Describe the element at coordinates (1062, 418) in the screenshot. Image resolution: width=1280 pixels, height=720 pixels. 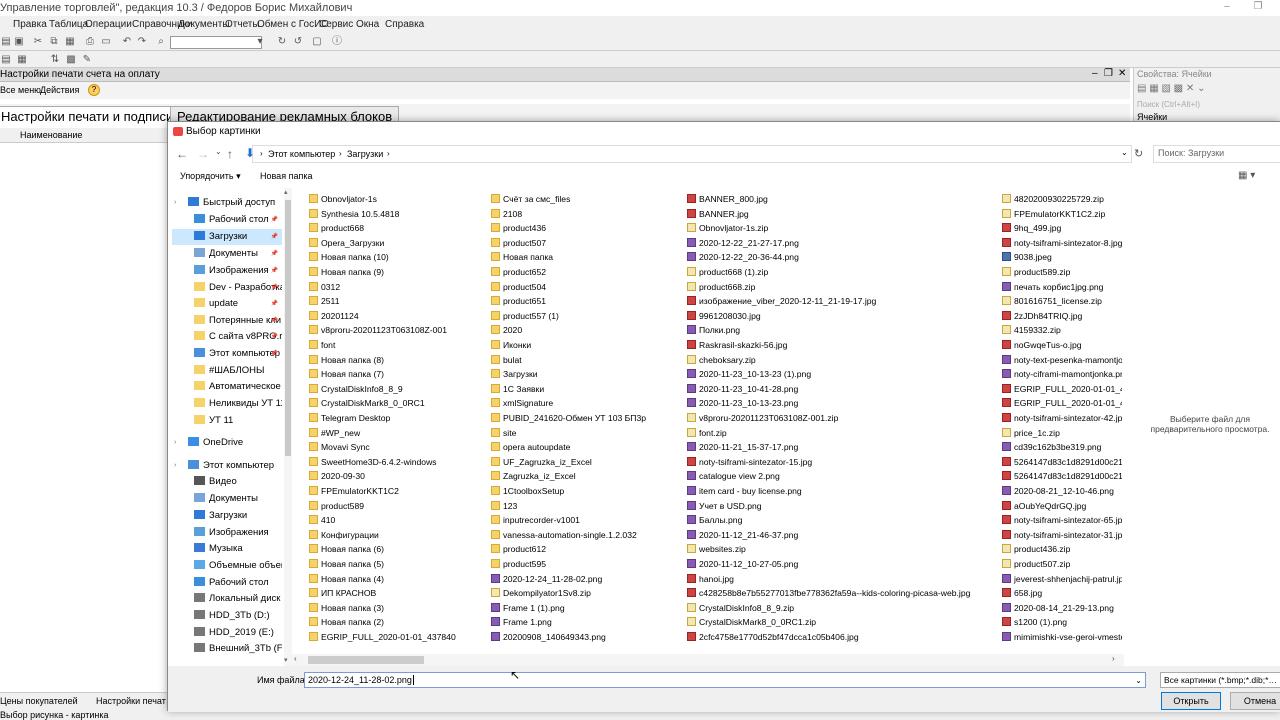
I see `file-item: noty-tsiframi-sintezator-42.jpg` at that location.